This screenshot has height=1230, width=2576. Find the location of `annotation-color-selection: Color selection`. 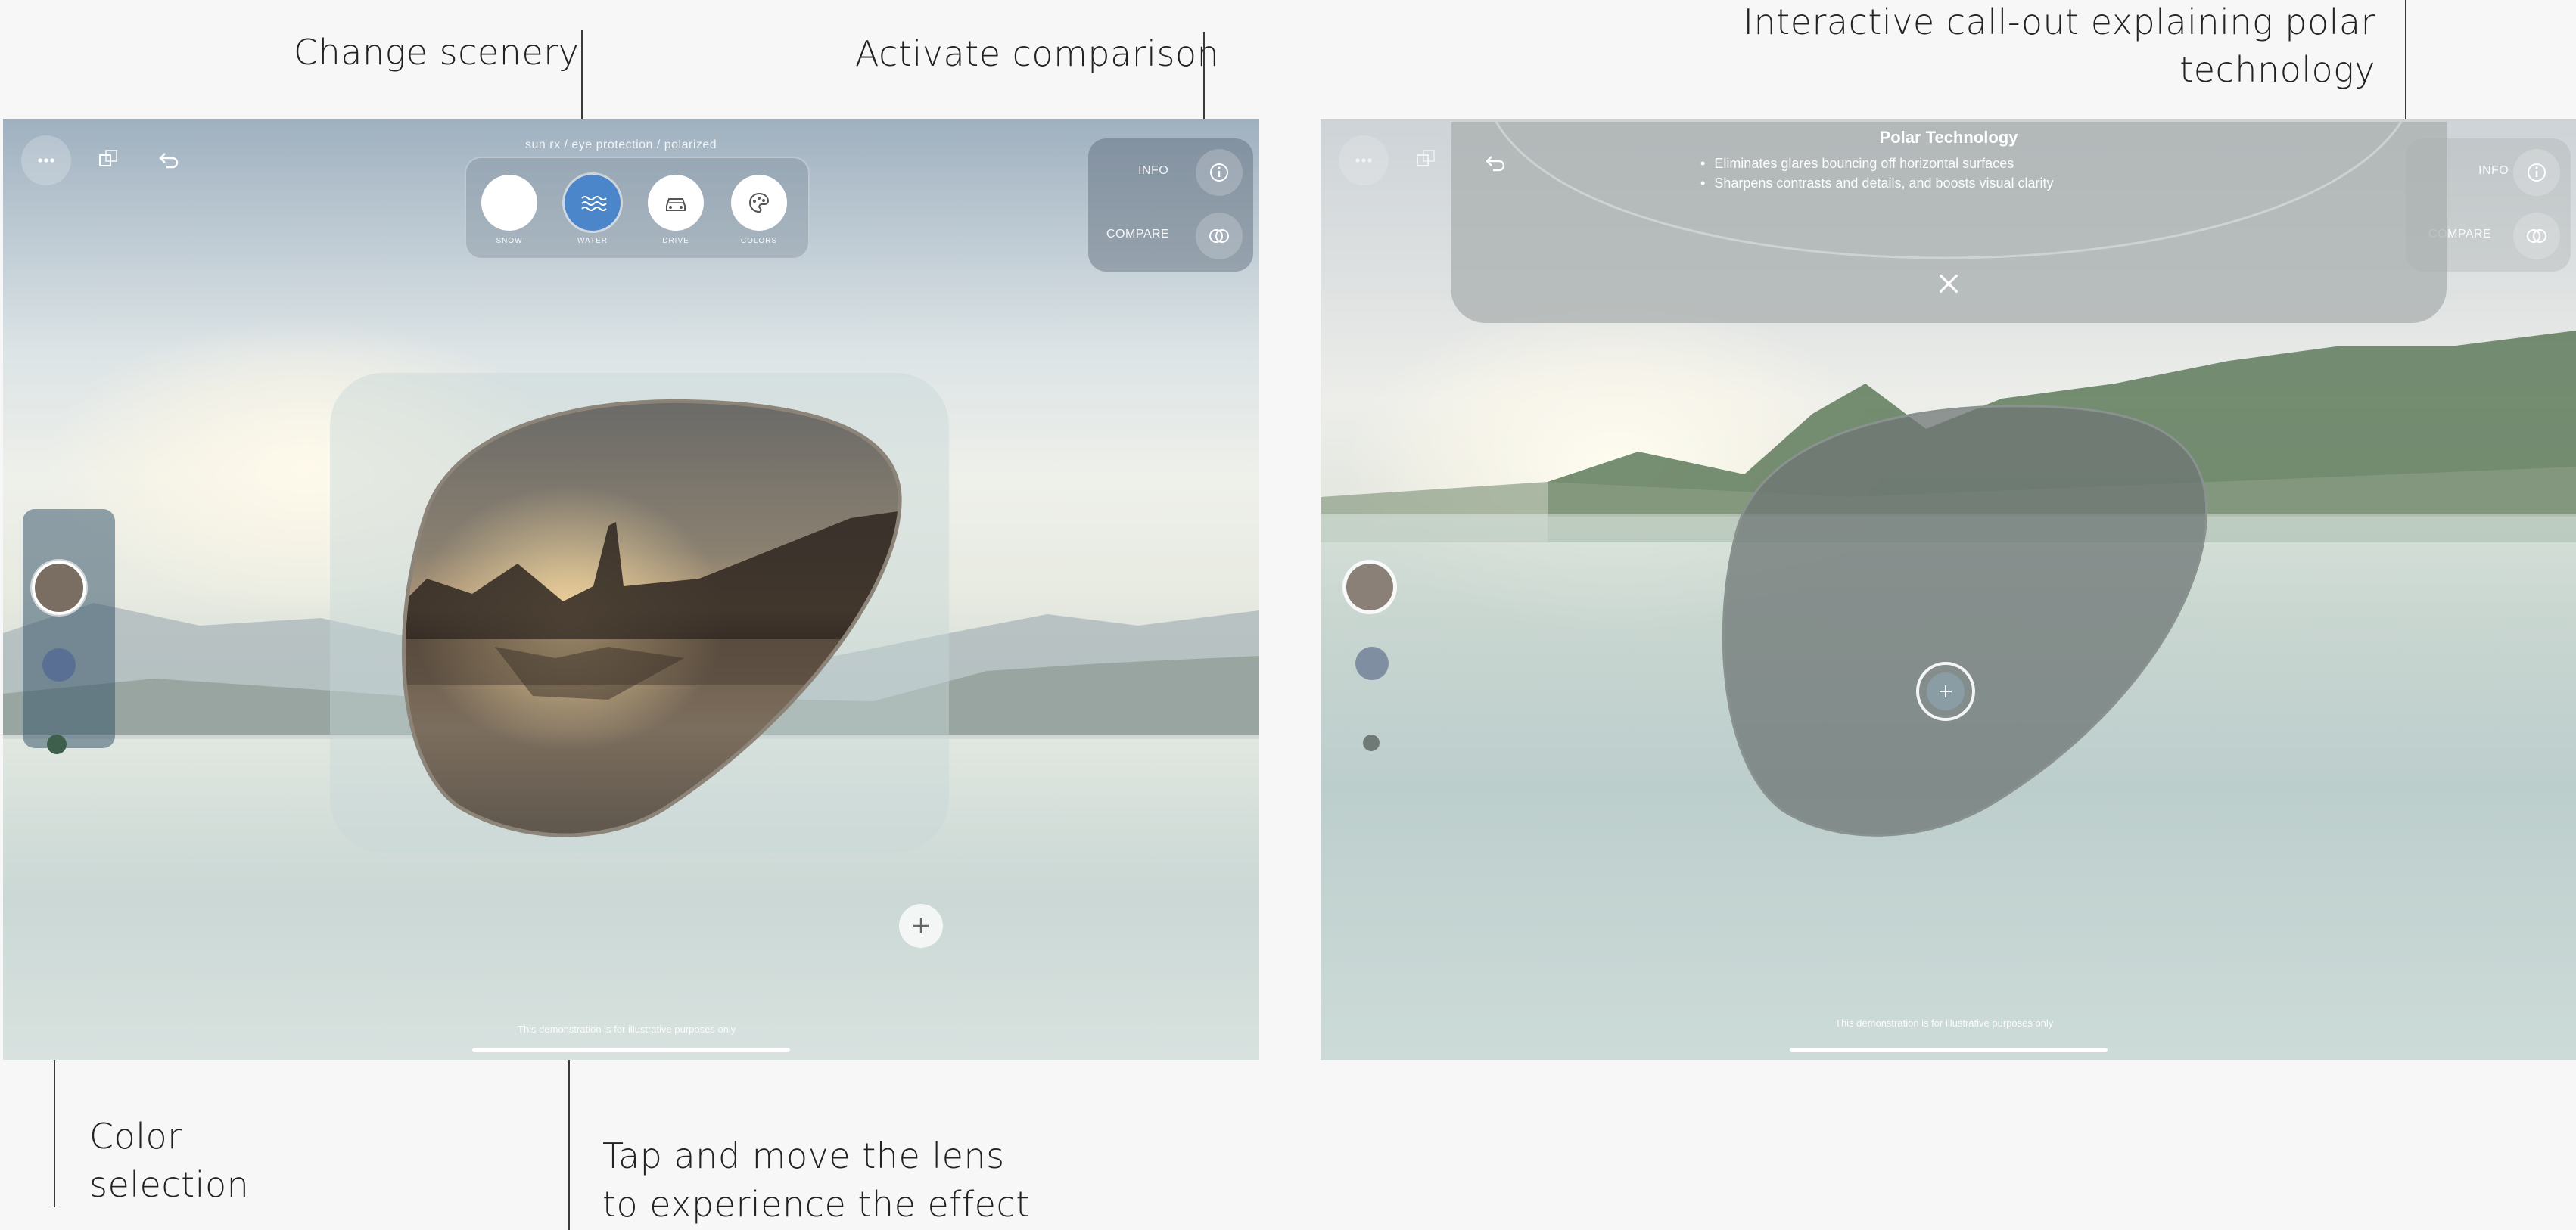

annotation-color-selection: Color selection is located at coordinates (169, 1160).